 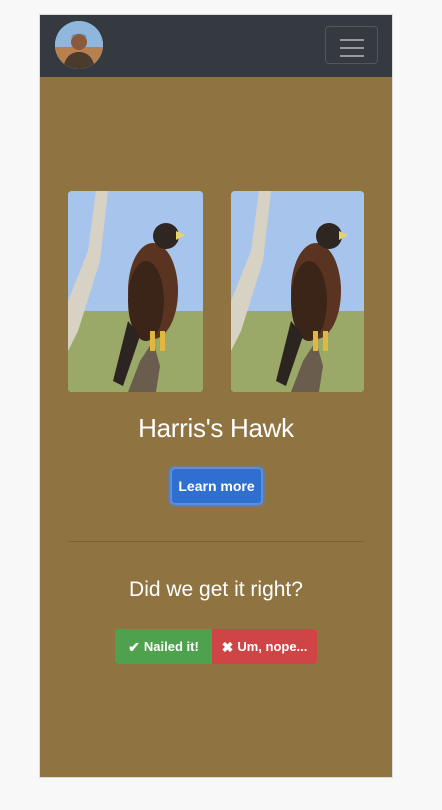 I want to click on navbar, so click(x=216, y=46).